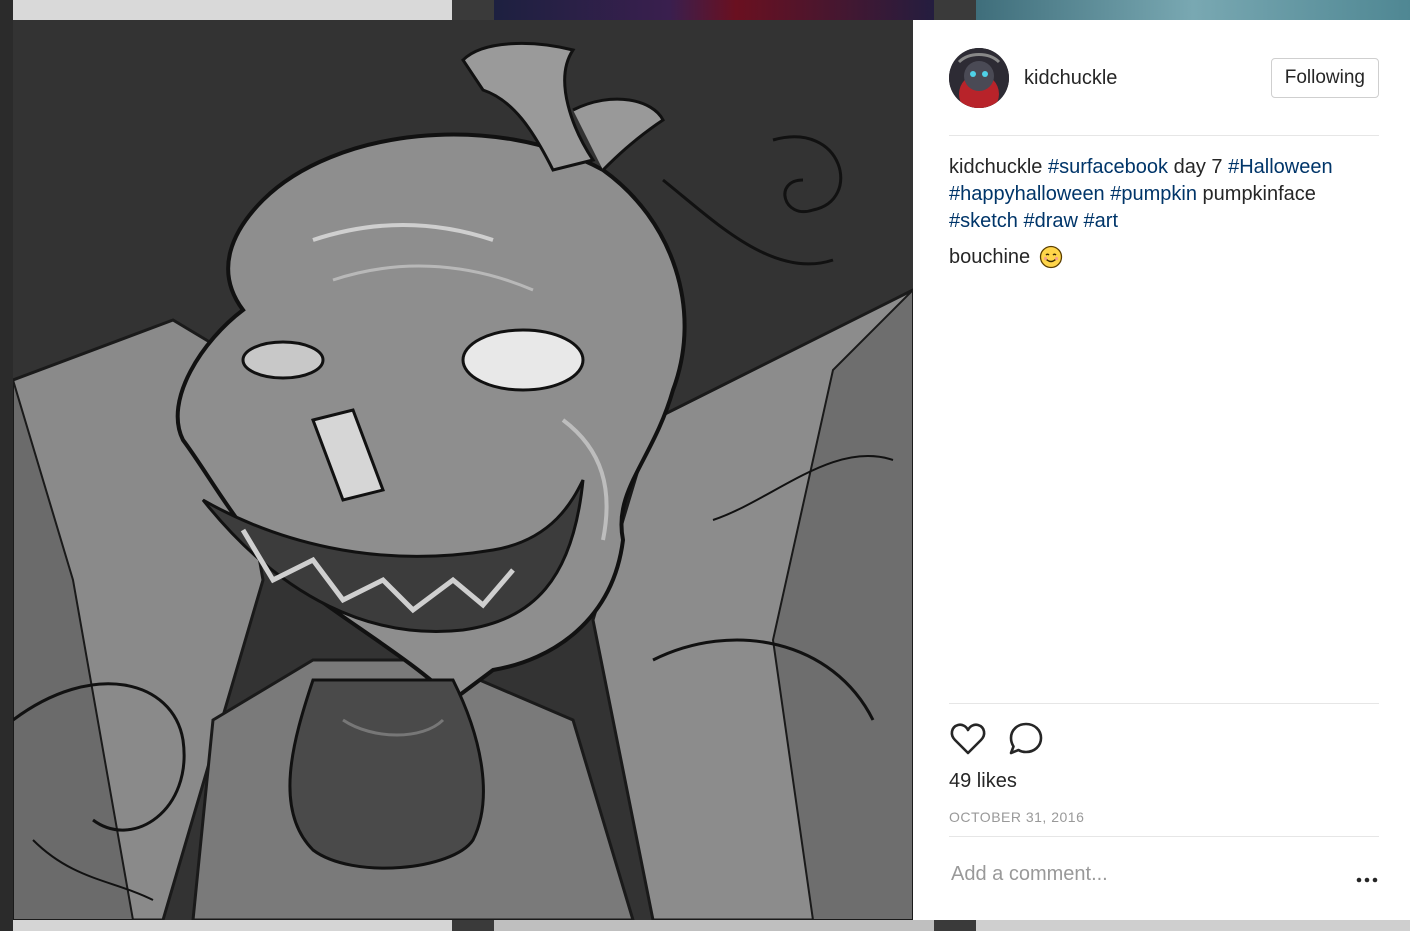 The height and width of the screenshot is (931, 1410). Describe the element at coordinates (1017, 817) in the screenshot. I see `post-date: OCTOBER 31, 2016` at that location.